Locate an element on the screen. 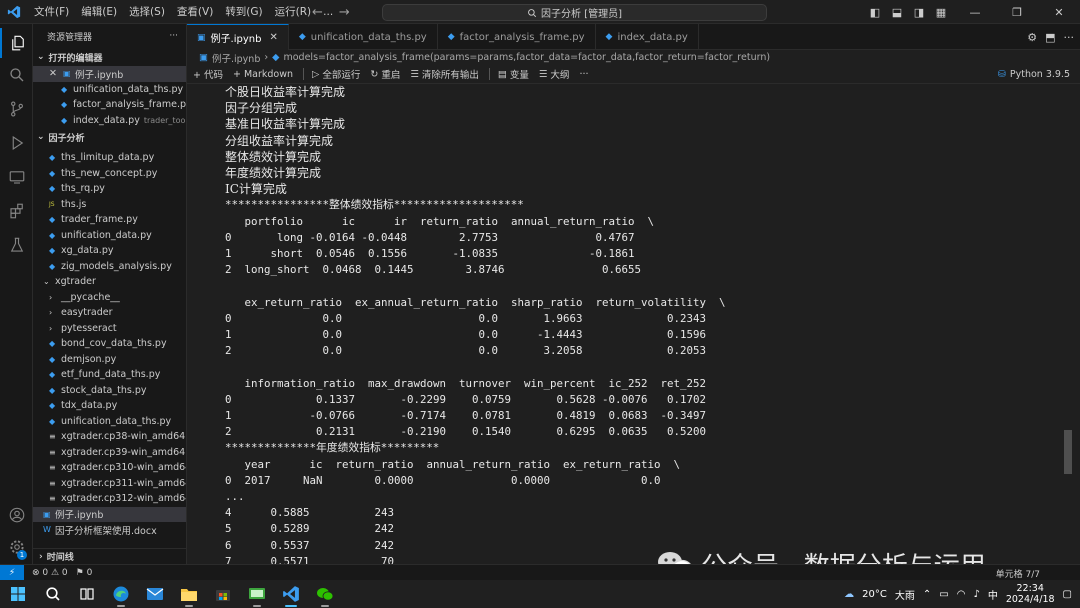 The image size is (1080, 608). restart-button: ↻ 重启 is located at coordinates (385, 74).